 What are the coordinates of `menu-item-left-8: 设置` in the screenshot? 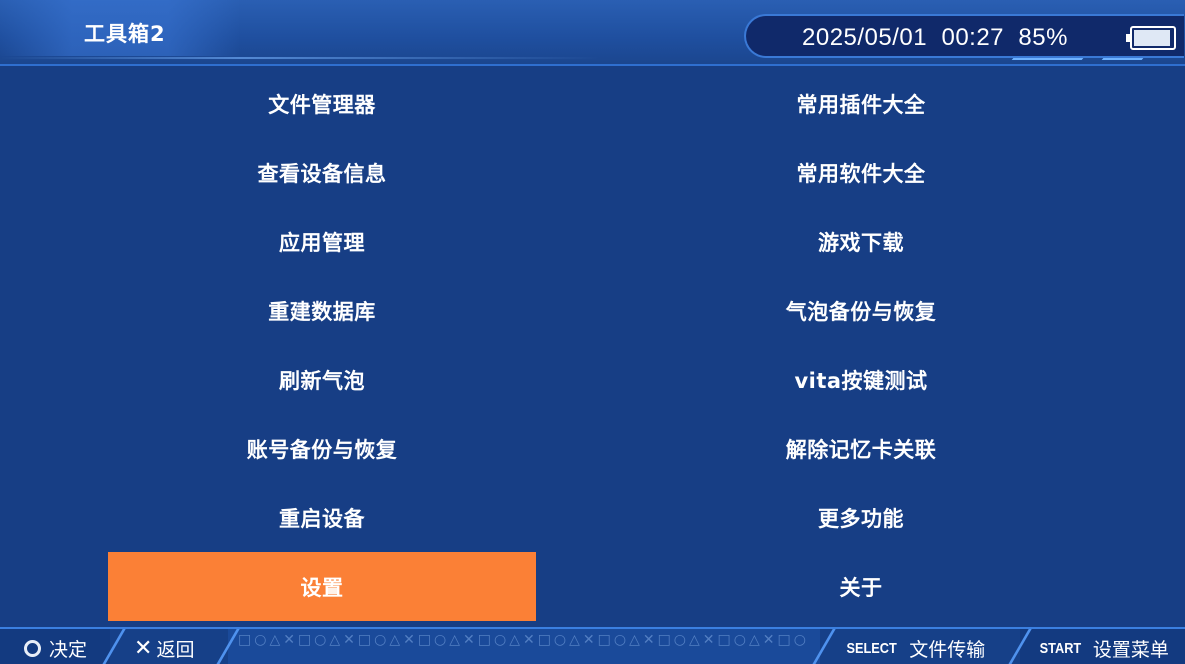 It's located at (322, 586).